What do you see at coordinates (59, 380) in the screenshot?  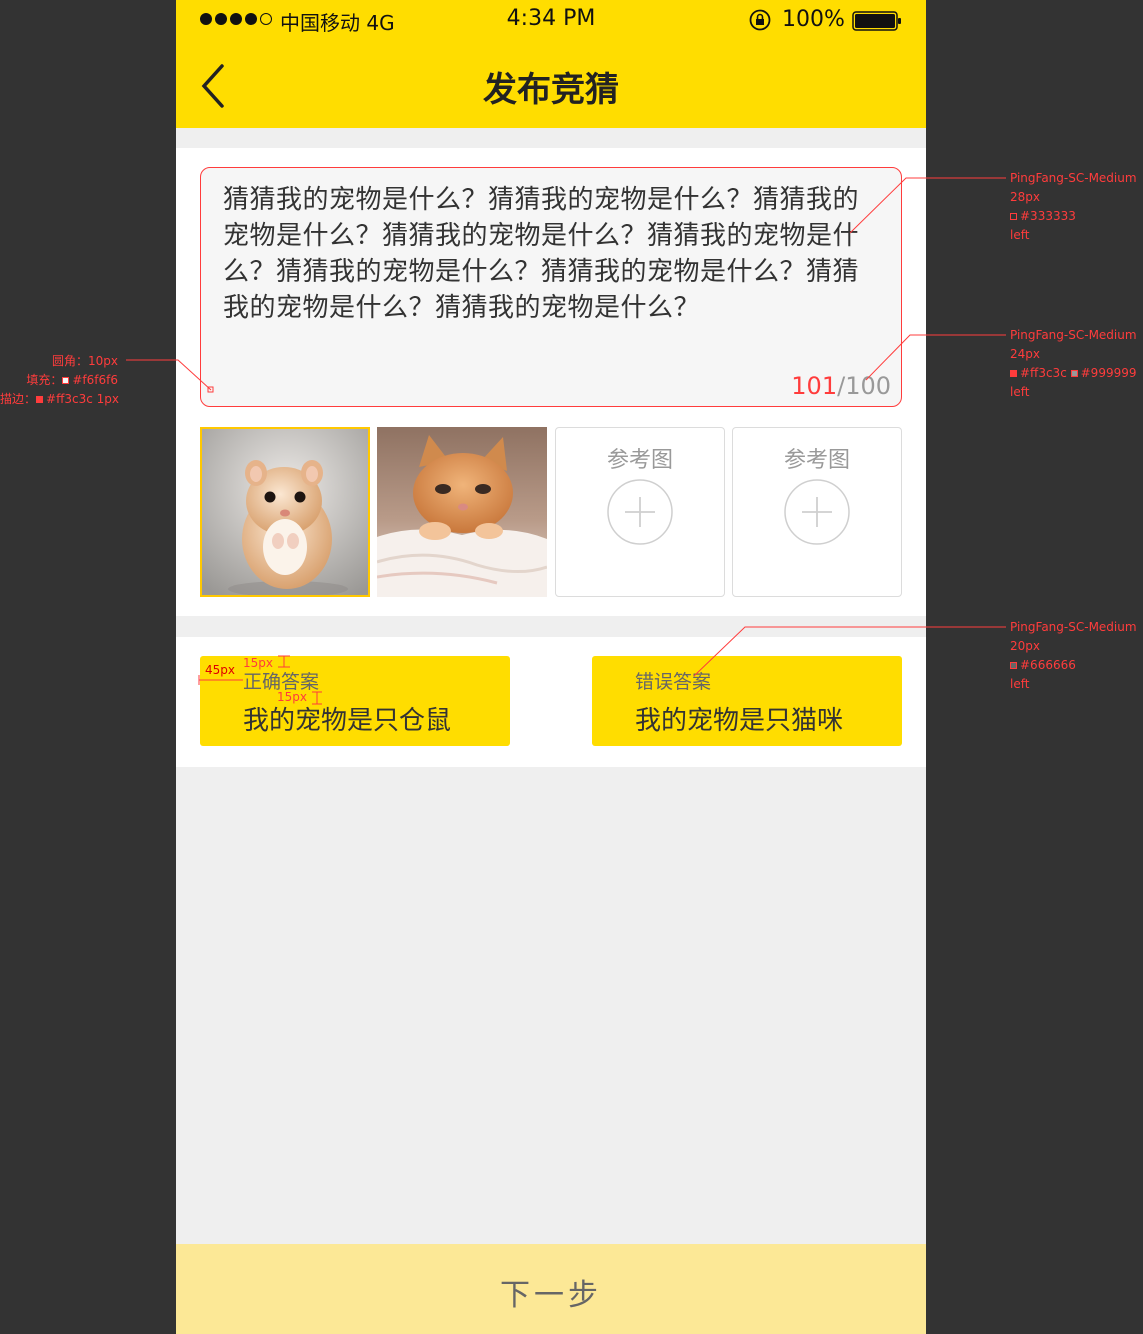 I see `textbox-style-annotation: 圆角：10px 填充： #f6f6f6 描边： #ff3c3c 1px` at bounding box center [59, 380].